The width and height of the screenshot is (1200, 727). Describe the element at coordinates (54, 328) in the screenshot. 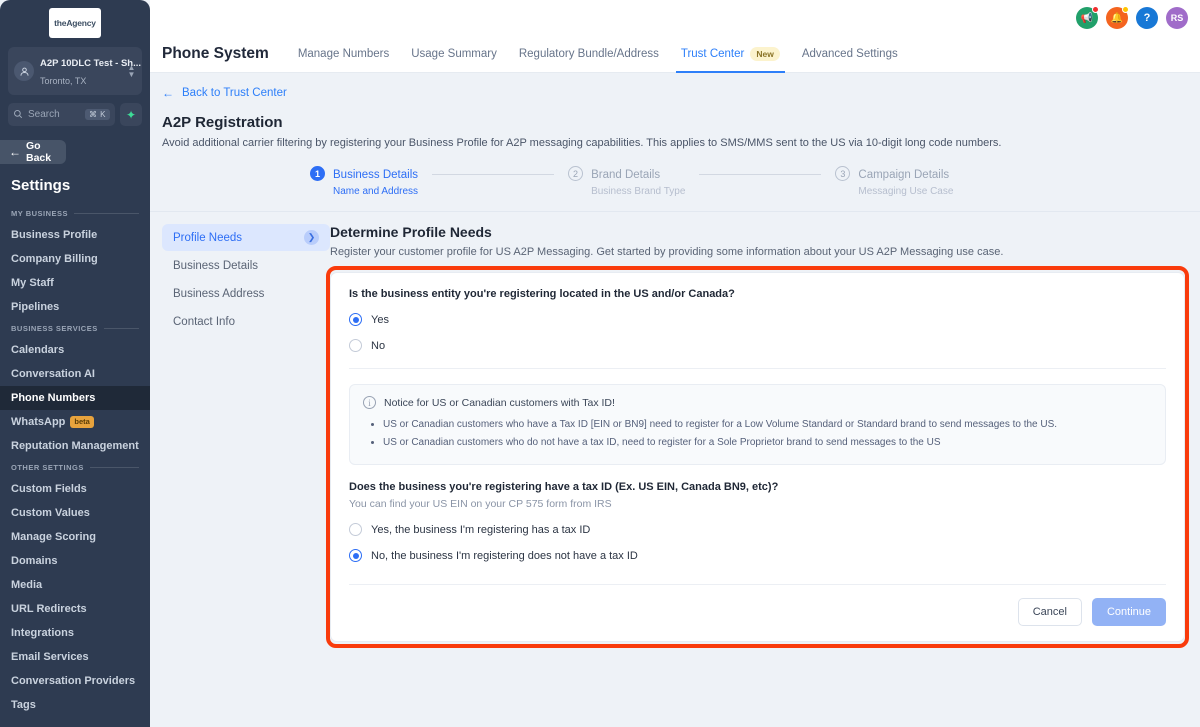

I see `sidebar-section-label: BUSINESS SERVICES` at that location.